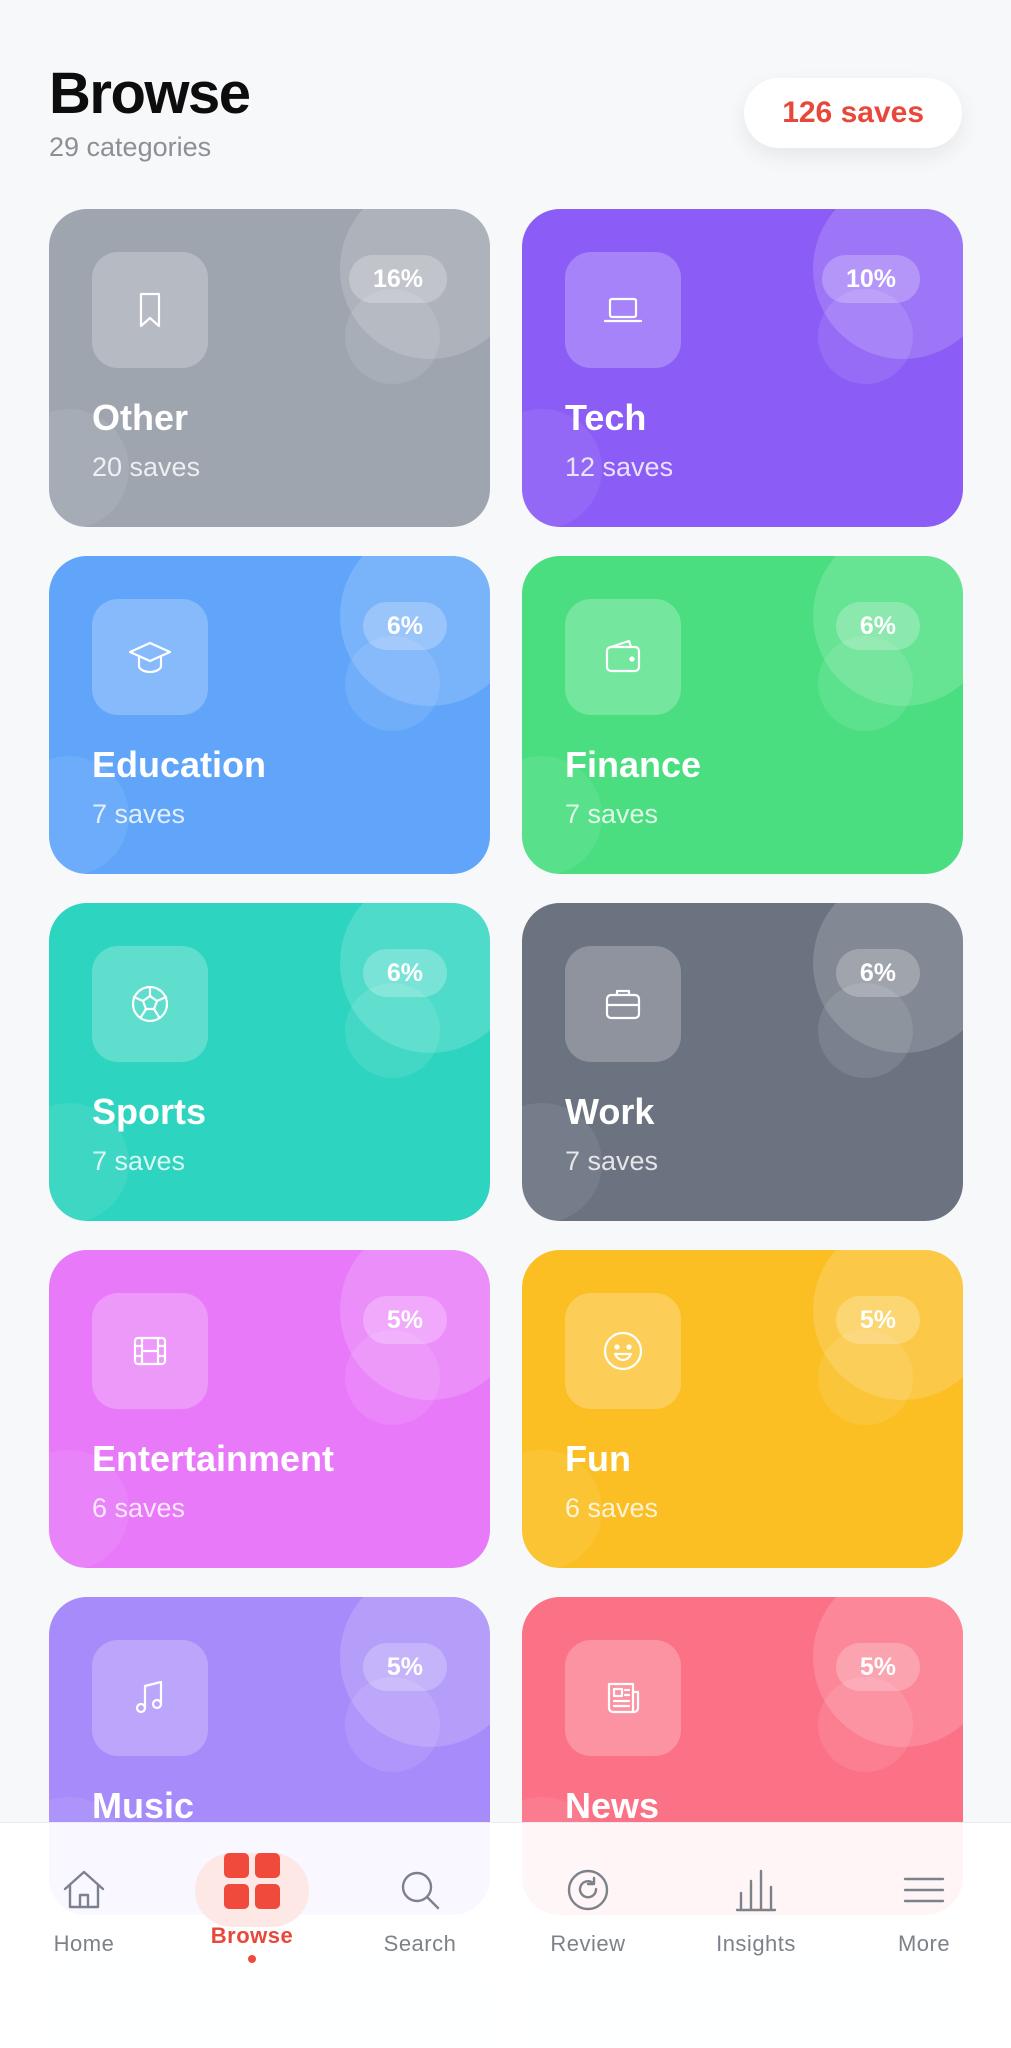 The width and height of the screenshot is (1011, 2048). I want to click on search-icon, so click(420, 1890).